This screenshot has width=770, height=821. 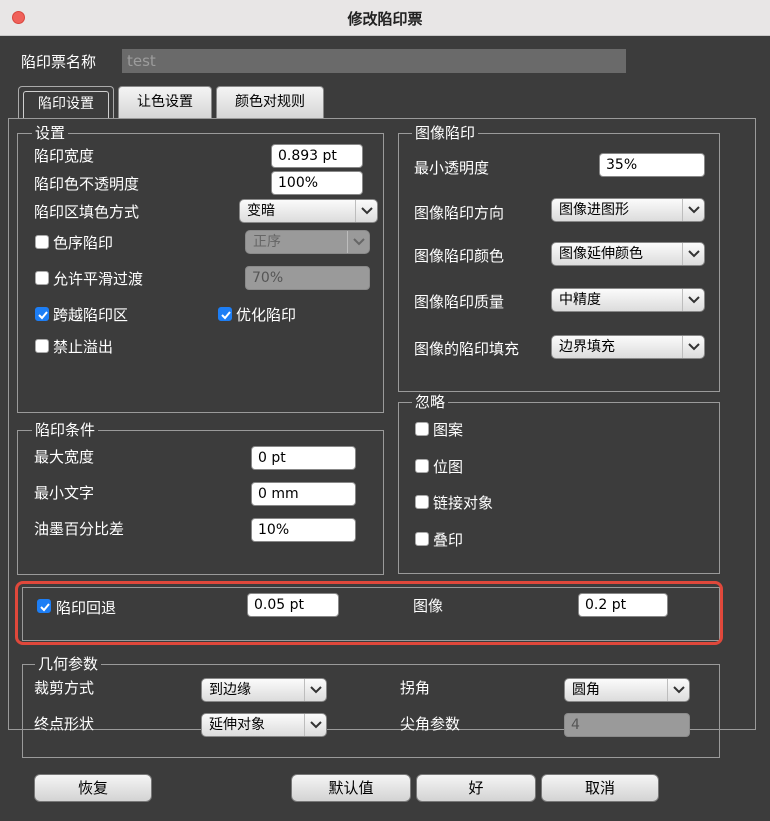 I want to click on miter-limit-label: 尖角参数, so click(x=430, y=724).